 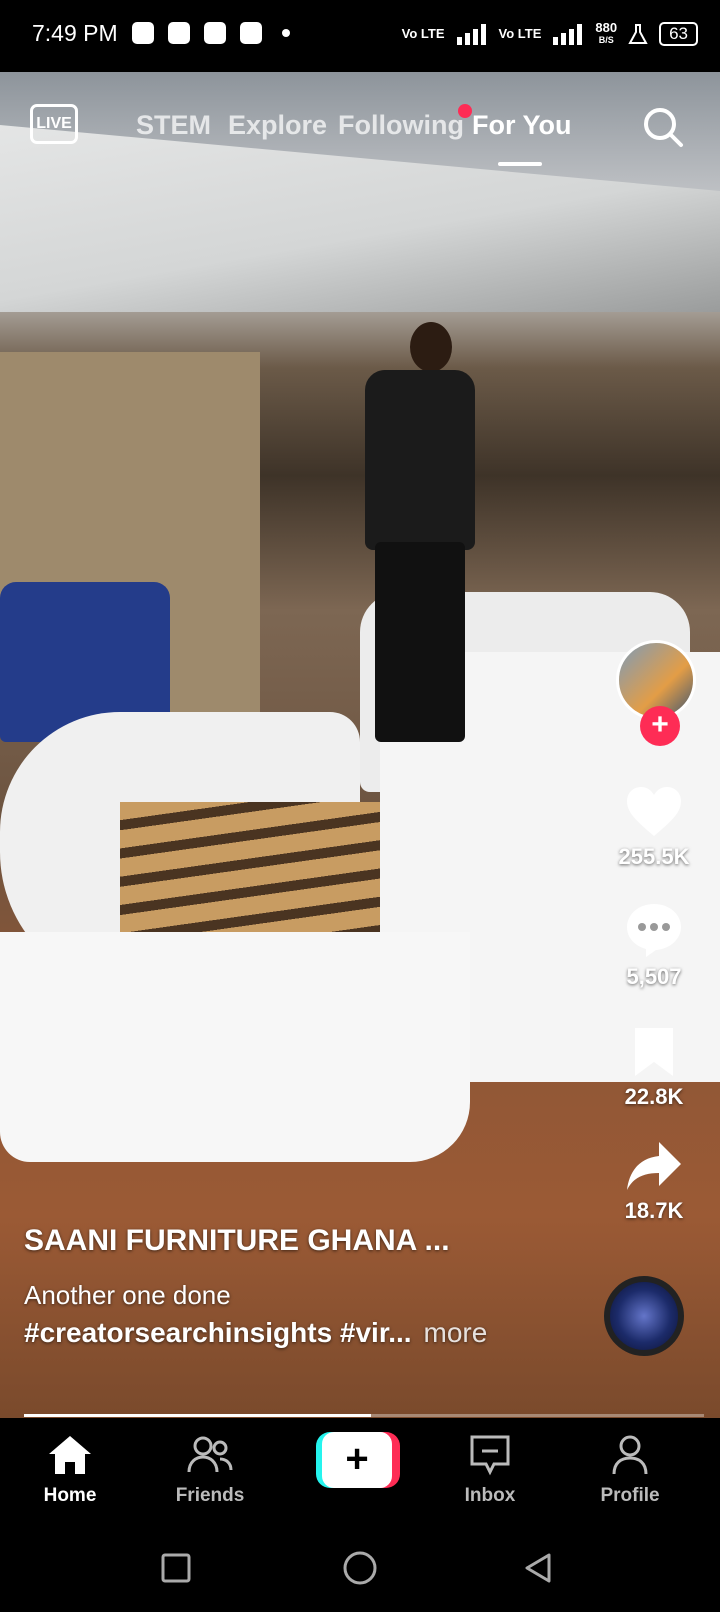 What do you see at coordinates (638, 34) in the screenshot?
I see `flask-icon` at bounding box center [638, 34].